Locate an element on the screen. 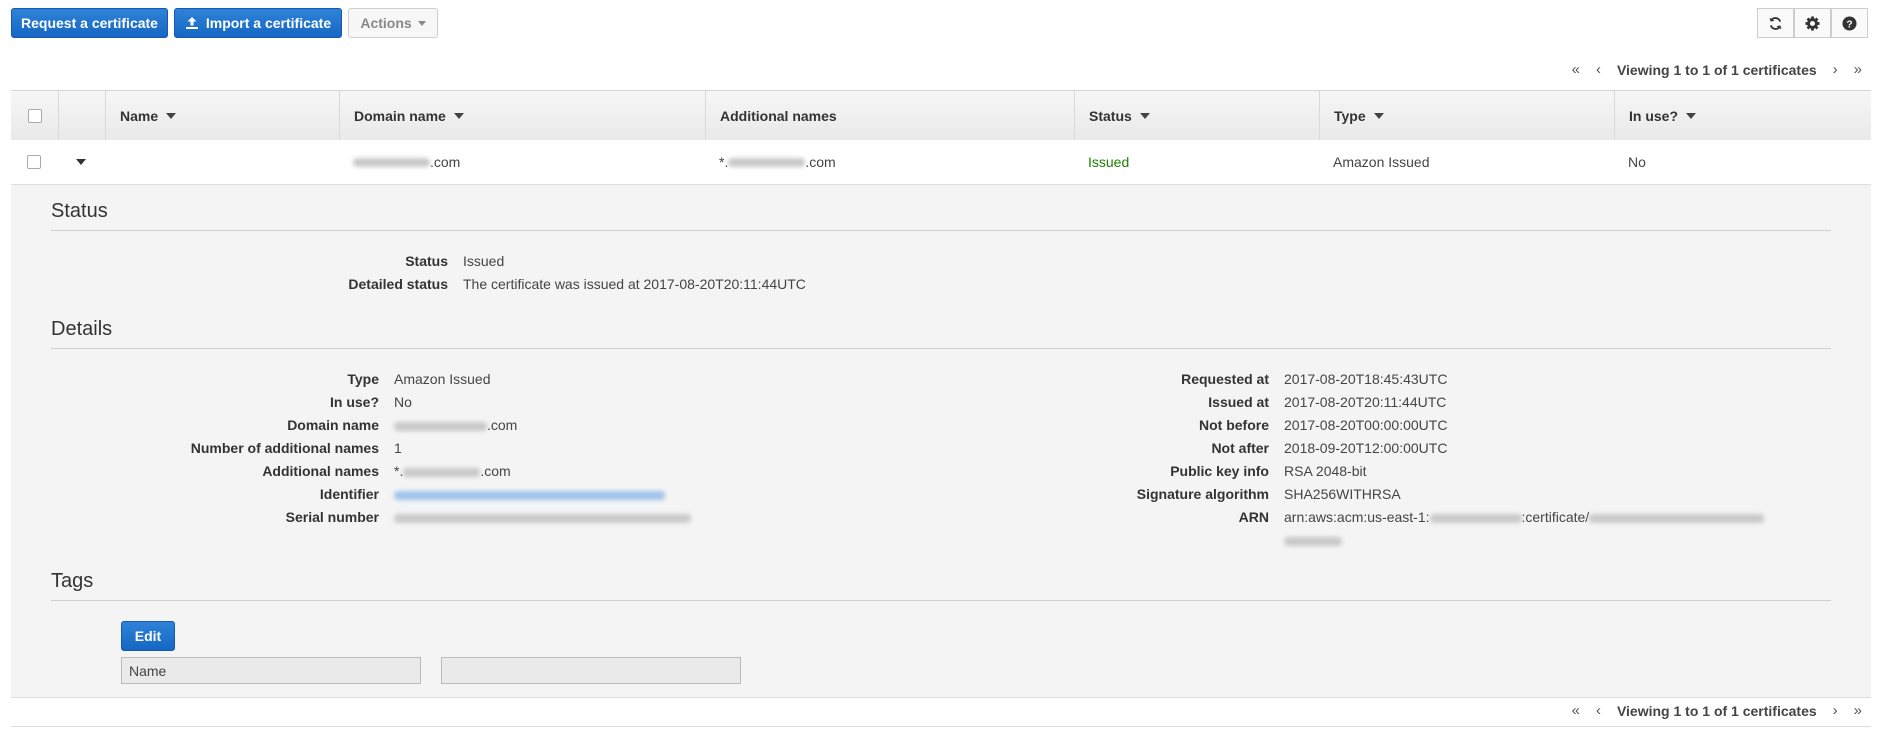  additional-names-label: Additional names is located at coordinates (320, 471).